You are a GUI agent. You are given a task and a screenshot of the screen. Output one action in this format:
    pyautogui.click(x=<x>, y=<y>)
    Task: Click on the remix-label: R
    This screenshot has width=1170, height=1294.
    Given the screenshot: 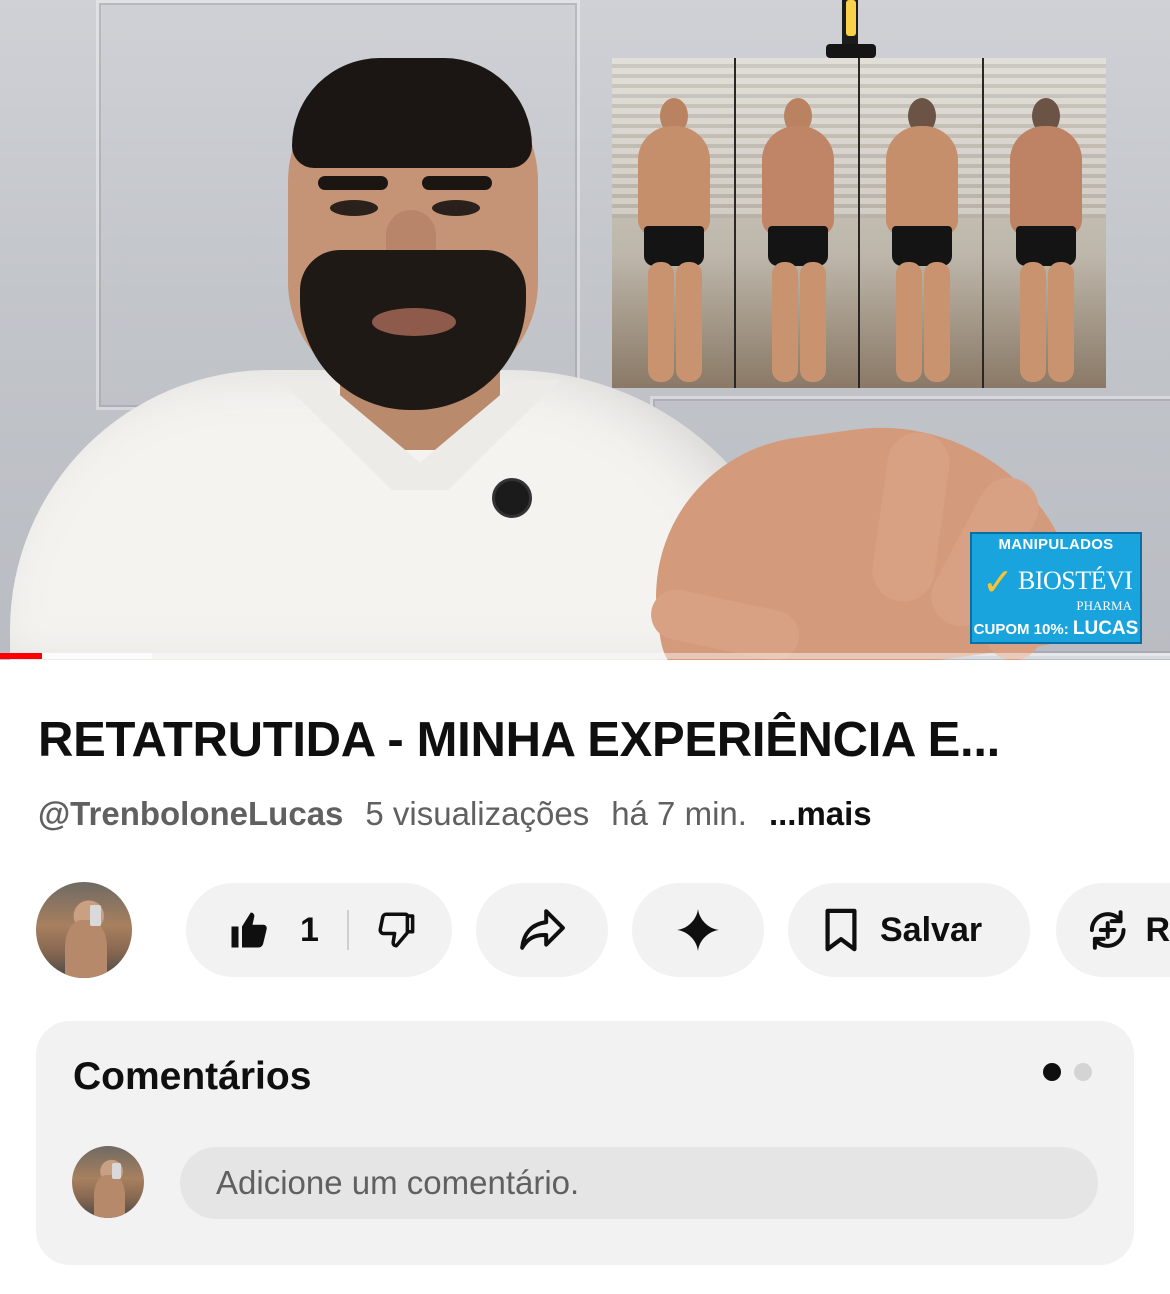 What is the action you would take?
    pyautogui.click(x=1157, y=929)
    